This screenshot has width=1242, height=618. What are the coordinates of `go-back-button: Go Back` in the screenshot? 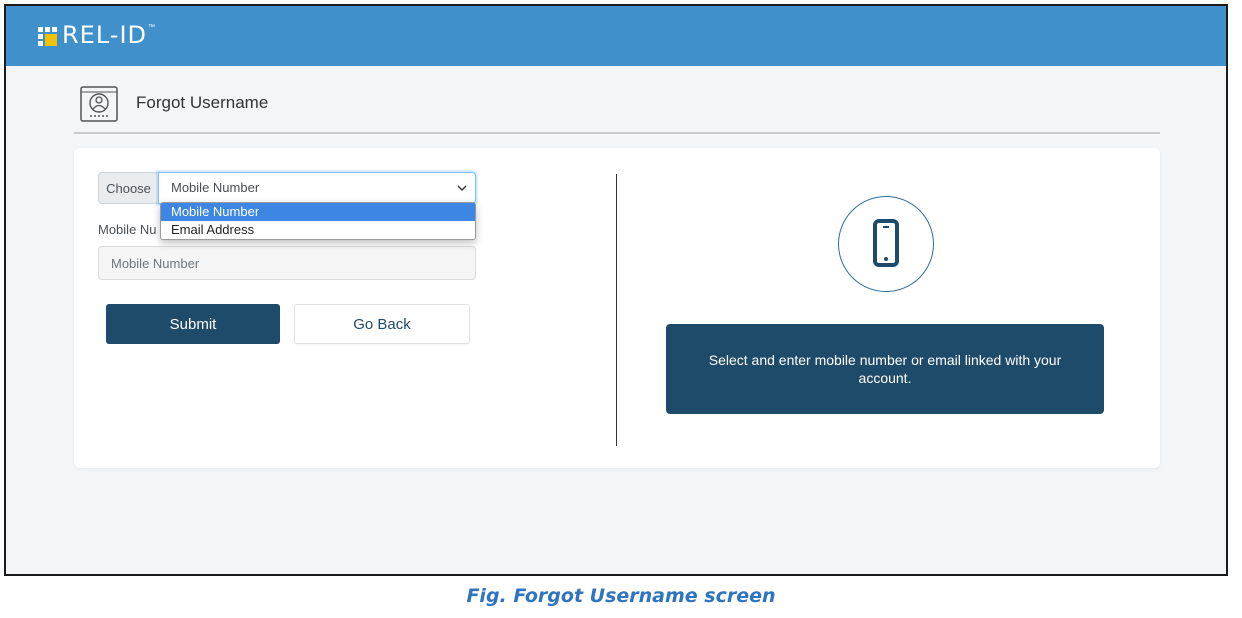 It's located at (382, 324).